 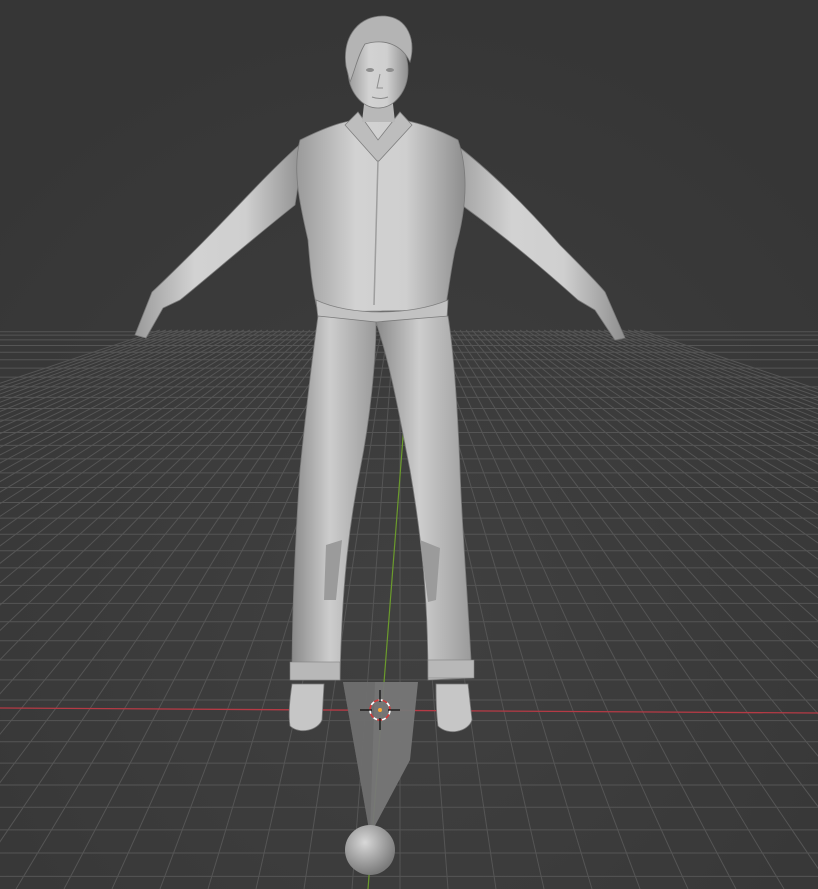 I want to click on sphere-object, so click(x=370, y=850).